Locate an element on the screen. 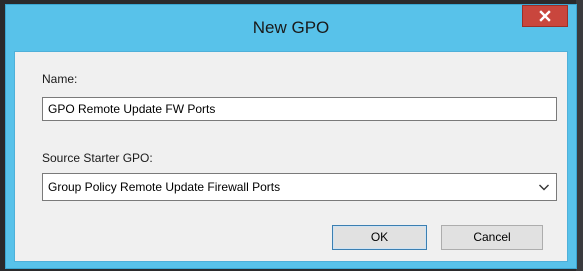 The width and height of the screenshot is (583, 271). name-input: GPO Remote Update FW Ports is located at coordinates (299, 109).